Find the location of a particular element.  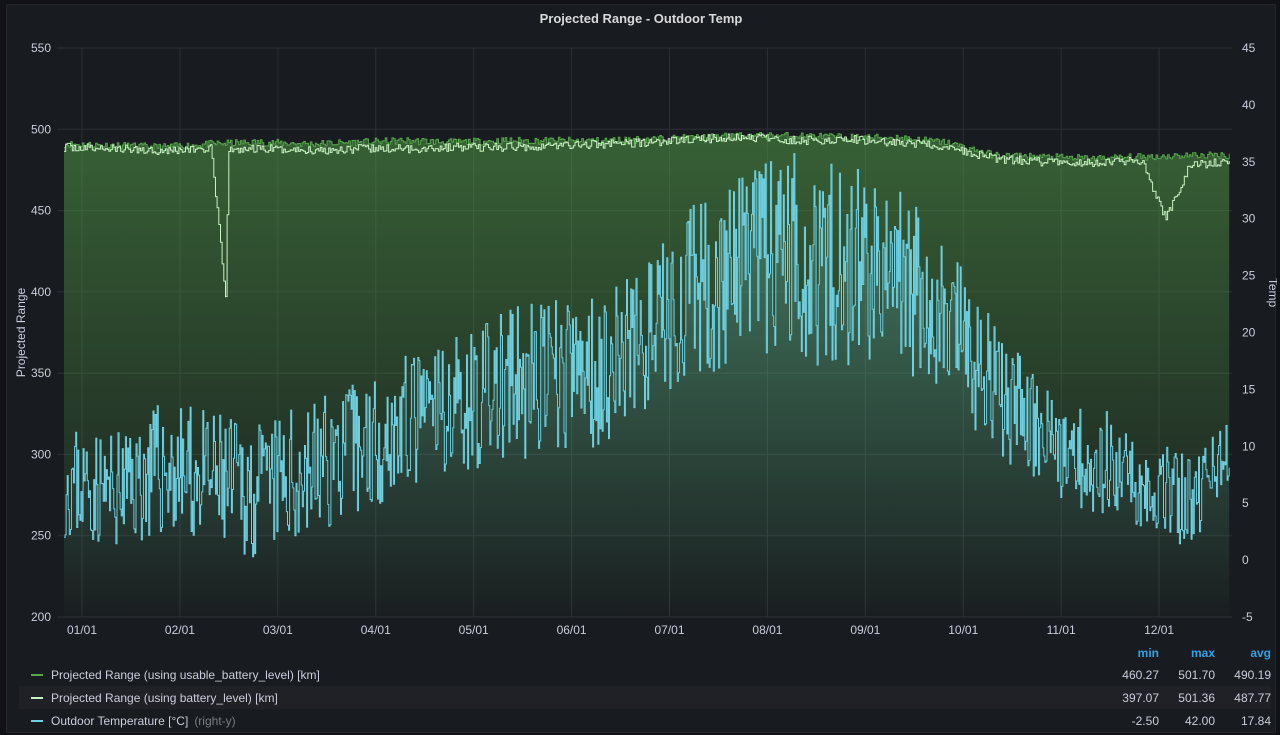

y-tick-label: 500 is located at coordinates (41, 129).